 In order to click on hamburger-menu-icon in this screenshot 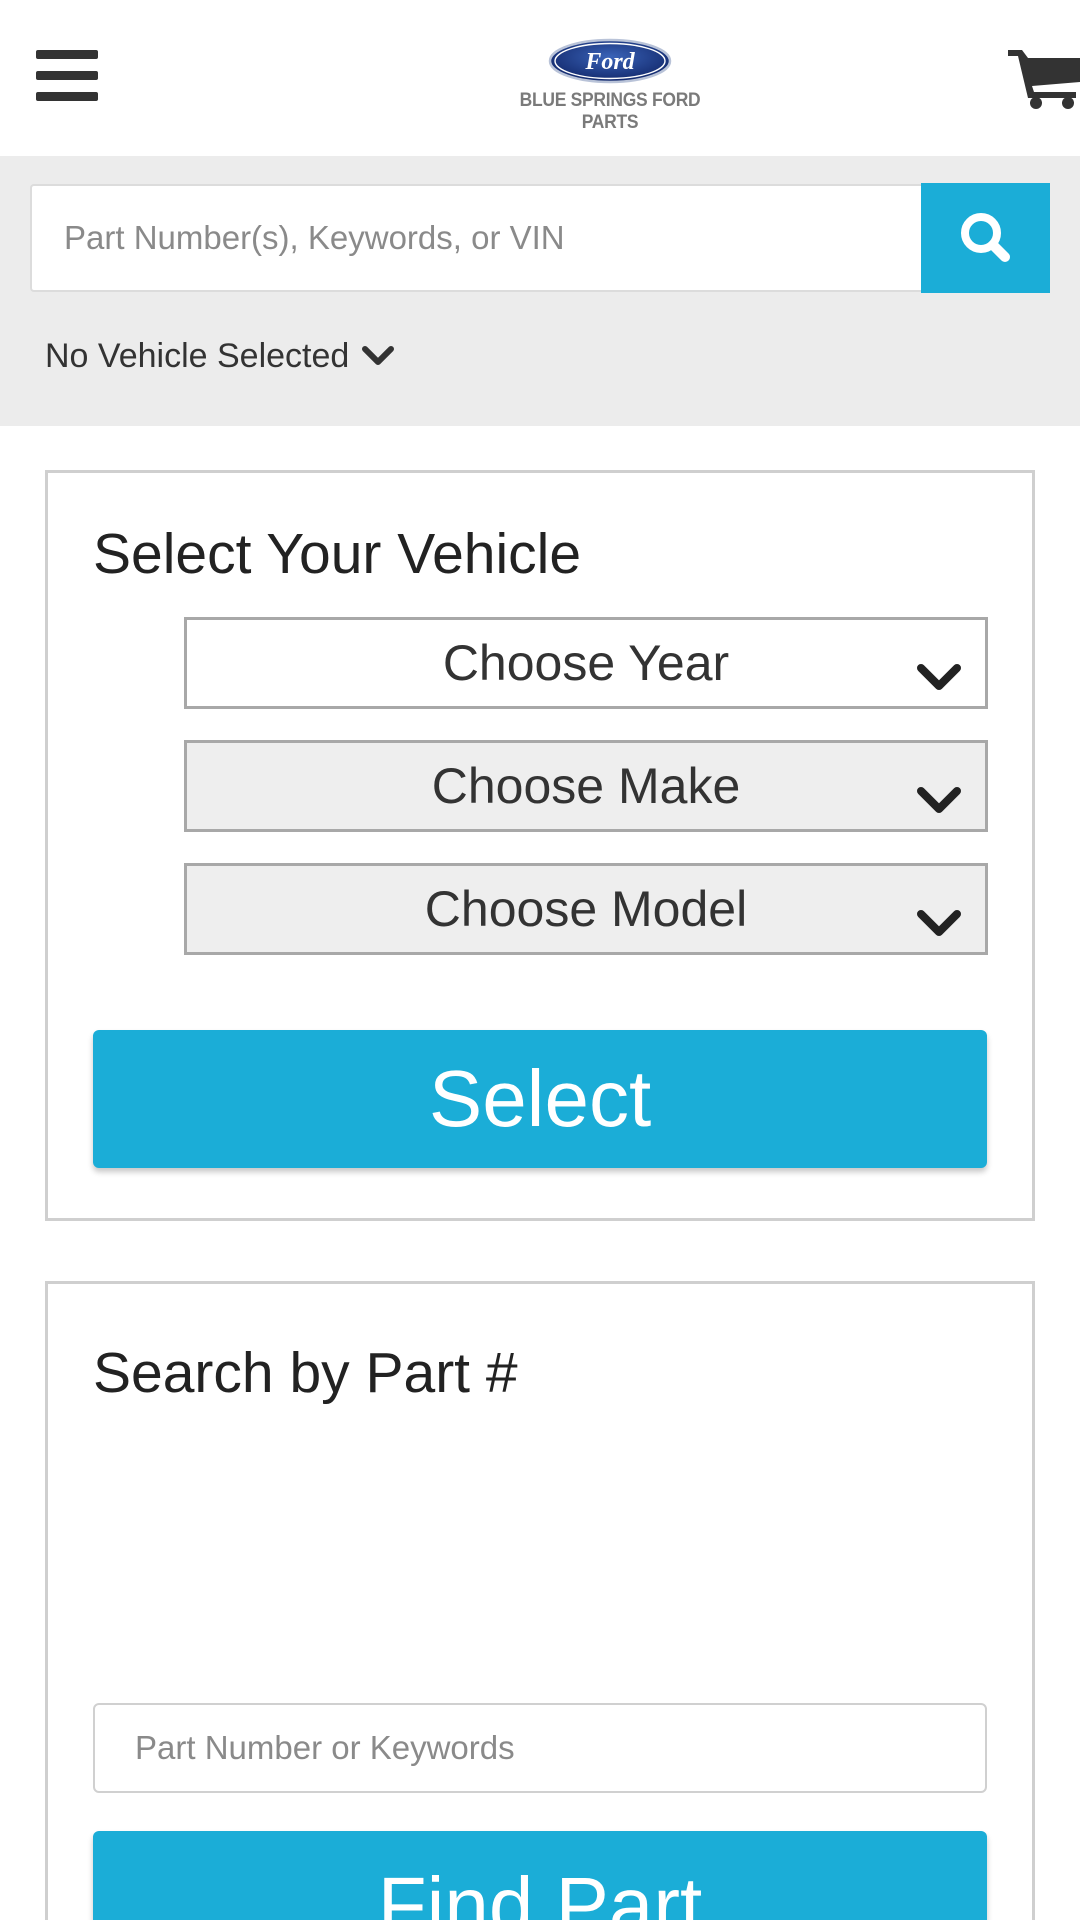, I will do `click(67, 76)`.